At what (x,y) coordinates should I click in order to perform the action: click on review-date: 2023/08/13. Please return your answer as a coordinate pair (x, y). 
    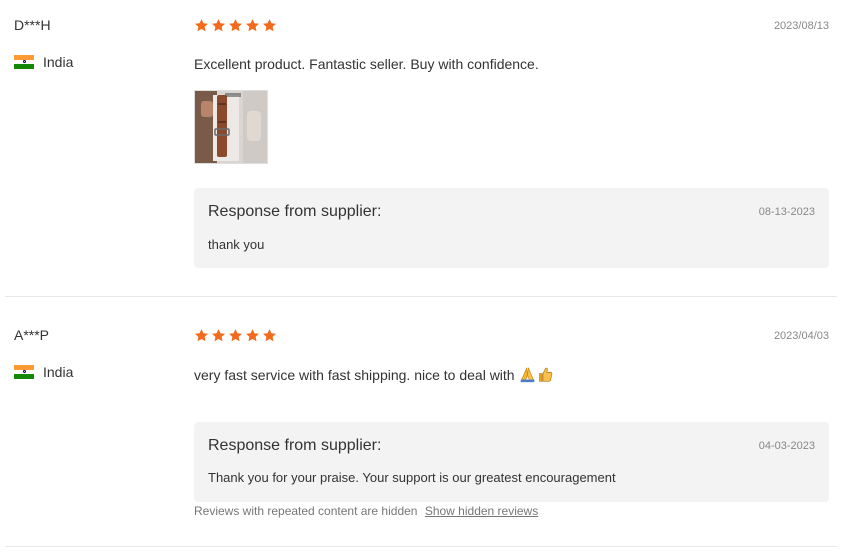
    Looking at the image, I should click on (801, 26).